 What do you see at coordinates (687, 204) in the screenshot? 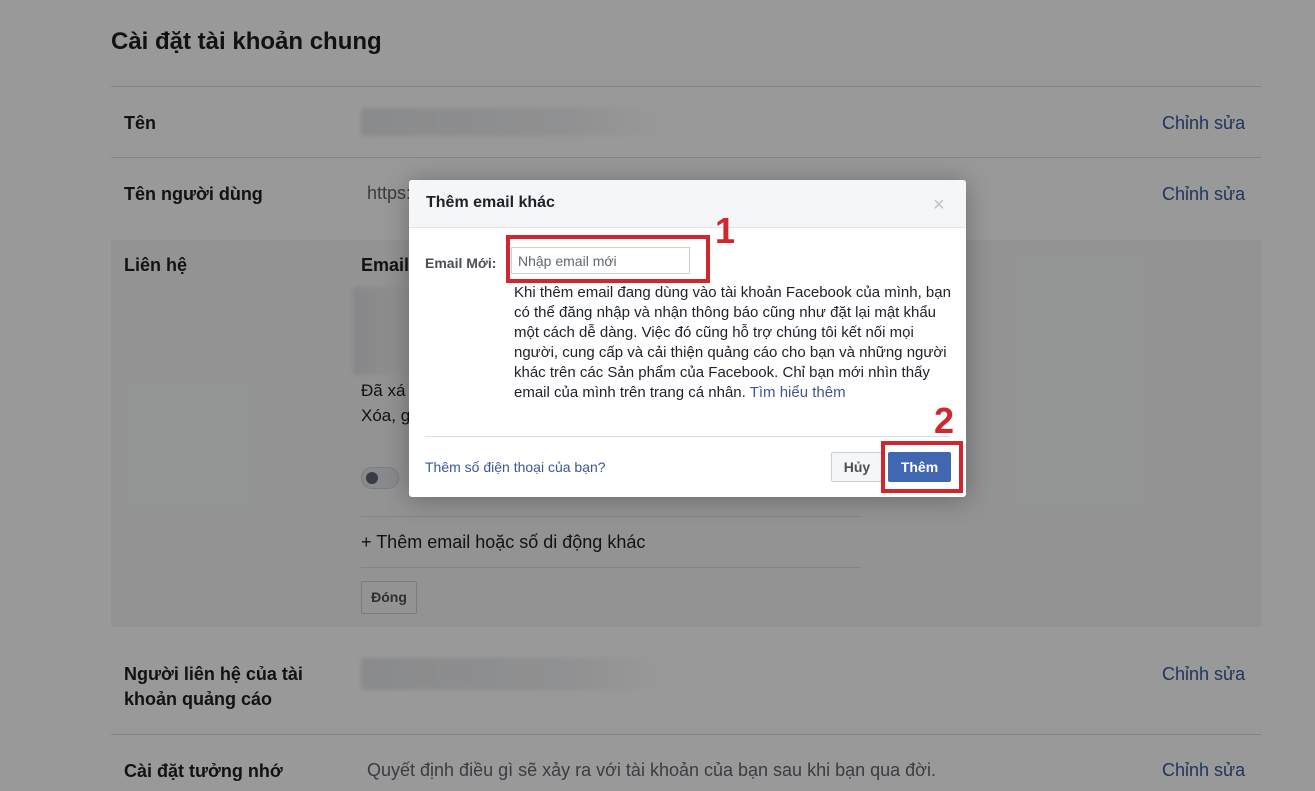
I see `dialog-header: Thêm email khác ×` at bounding box center [687, 204].